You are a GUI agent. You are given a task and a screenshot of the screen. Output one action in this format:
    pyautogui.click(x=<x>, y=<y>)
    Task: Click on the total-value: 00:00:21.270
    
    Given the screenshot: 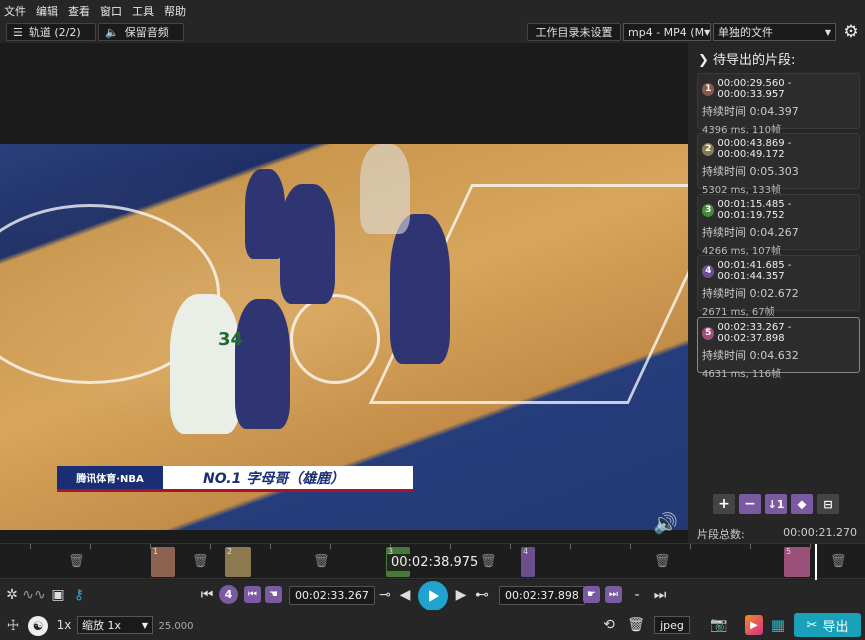 What is the action you would take?
    pyautogui.click(x=820, y=532)
    